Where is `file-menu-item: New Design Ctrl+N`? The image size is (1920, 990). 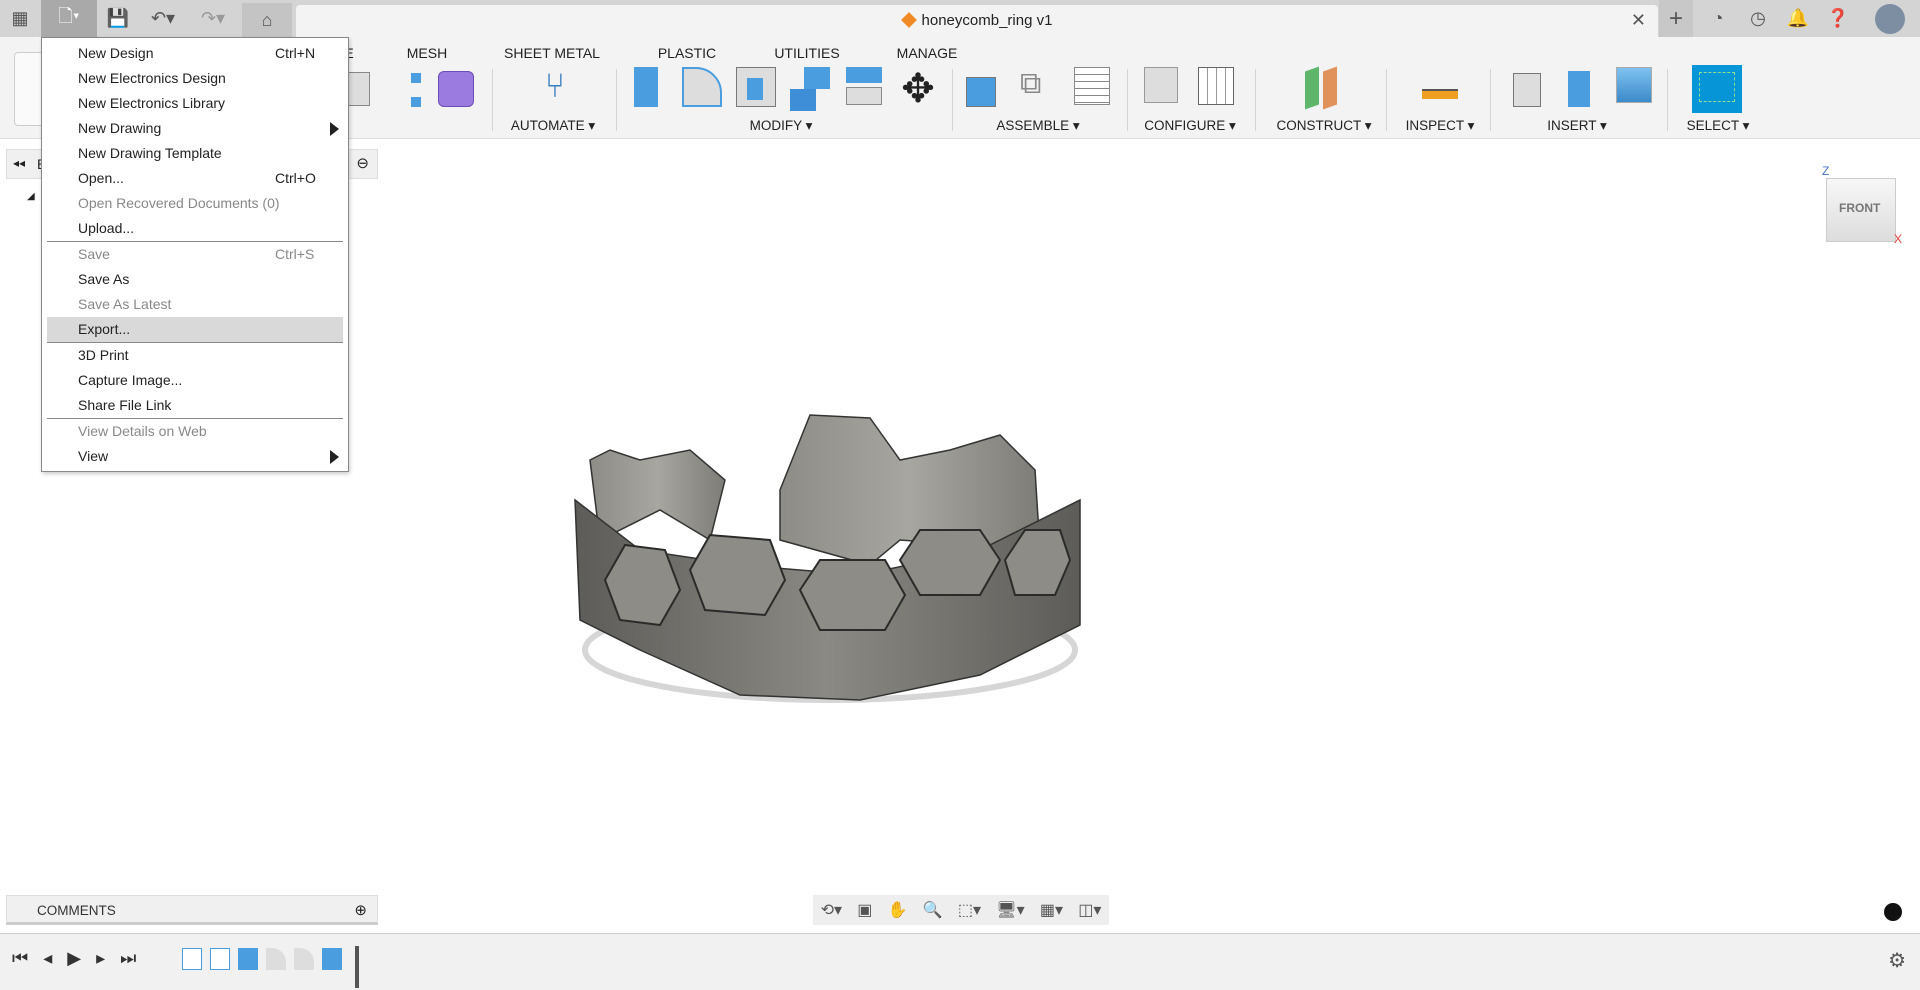
file-menu-item: New Design Ctrl+N is located at coordinates (195, 53).